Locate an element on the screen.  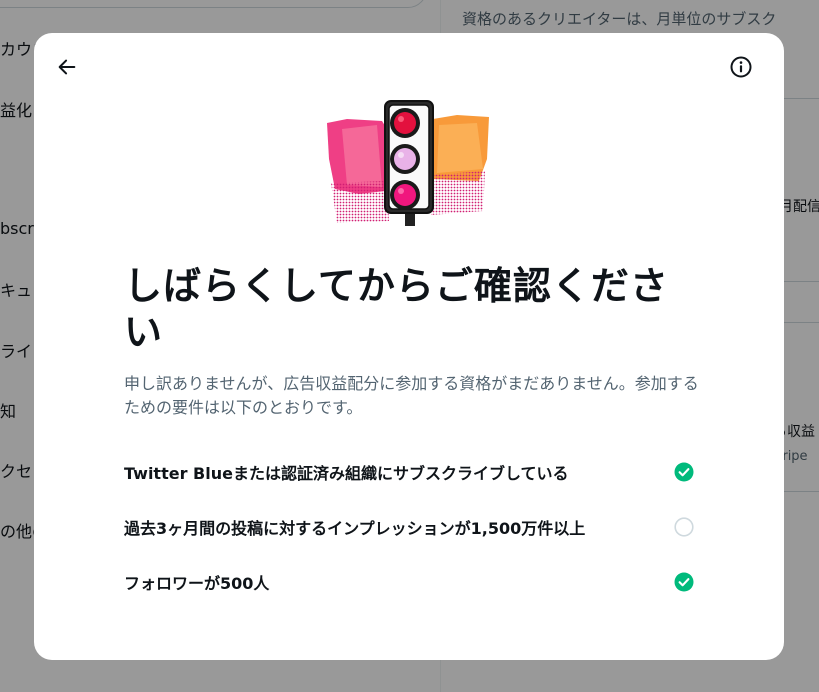
info-button is located at coordinates (741, 67).